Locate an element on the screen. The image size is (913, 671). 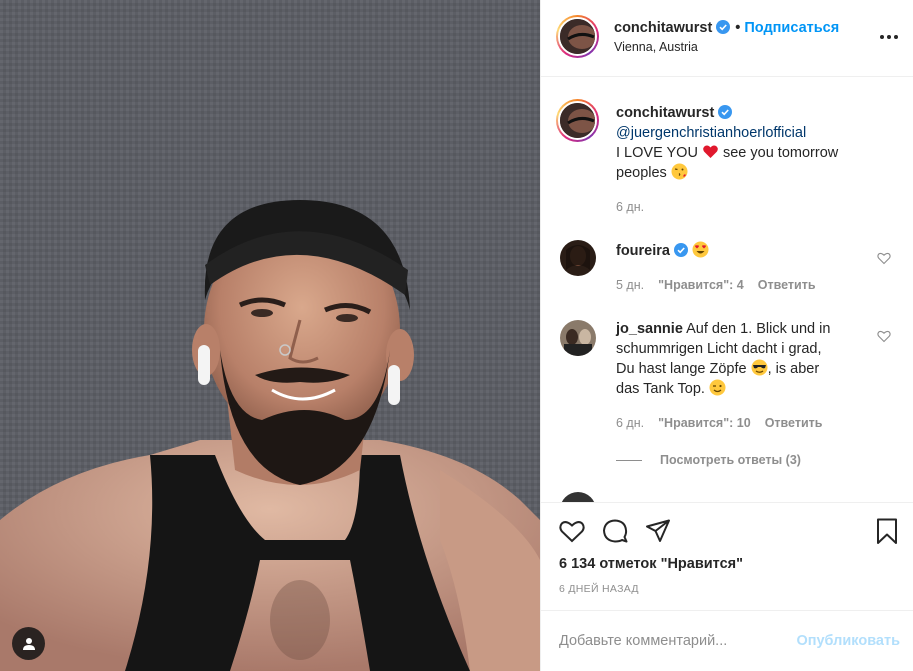
comment-time: 6 дн. is located at coordinates (630, 423).